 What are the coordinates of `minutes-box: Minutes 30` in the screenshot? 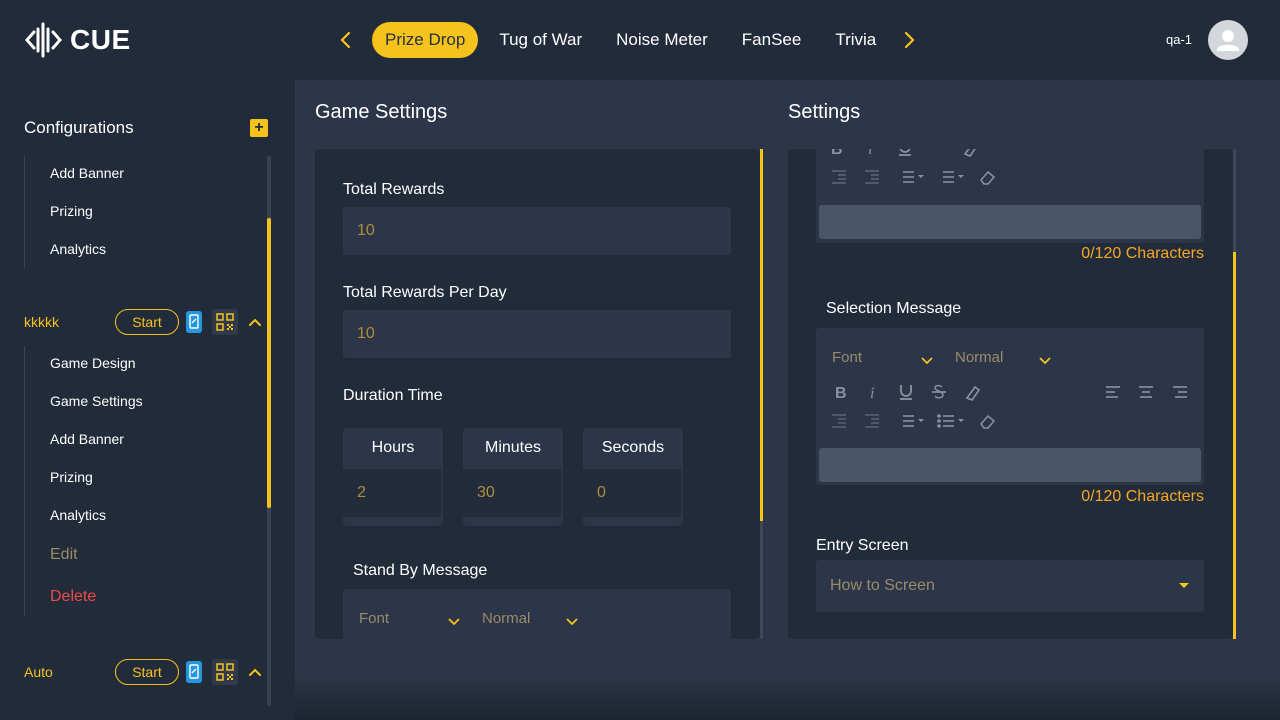 It's located at (513, 477).